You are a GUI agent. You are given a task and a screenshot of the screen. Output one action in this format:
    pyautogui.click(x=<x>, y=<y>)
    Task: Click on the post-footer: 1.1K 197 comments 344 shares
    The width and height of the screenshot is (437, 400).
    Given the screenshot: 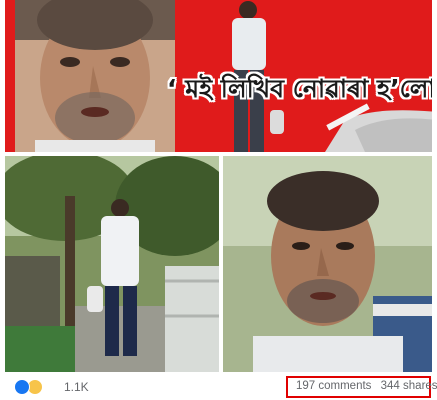 What is the action you would take?
    pyautogui.click(x=218, y=387)
    